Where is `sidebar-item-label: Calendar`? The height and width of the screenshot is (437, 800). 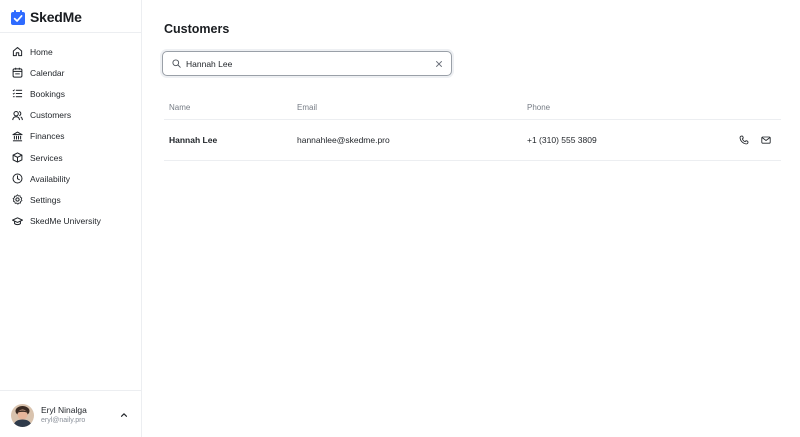
sidebar-item-label: Calendar is located at coordinates (47, 72).